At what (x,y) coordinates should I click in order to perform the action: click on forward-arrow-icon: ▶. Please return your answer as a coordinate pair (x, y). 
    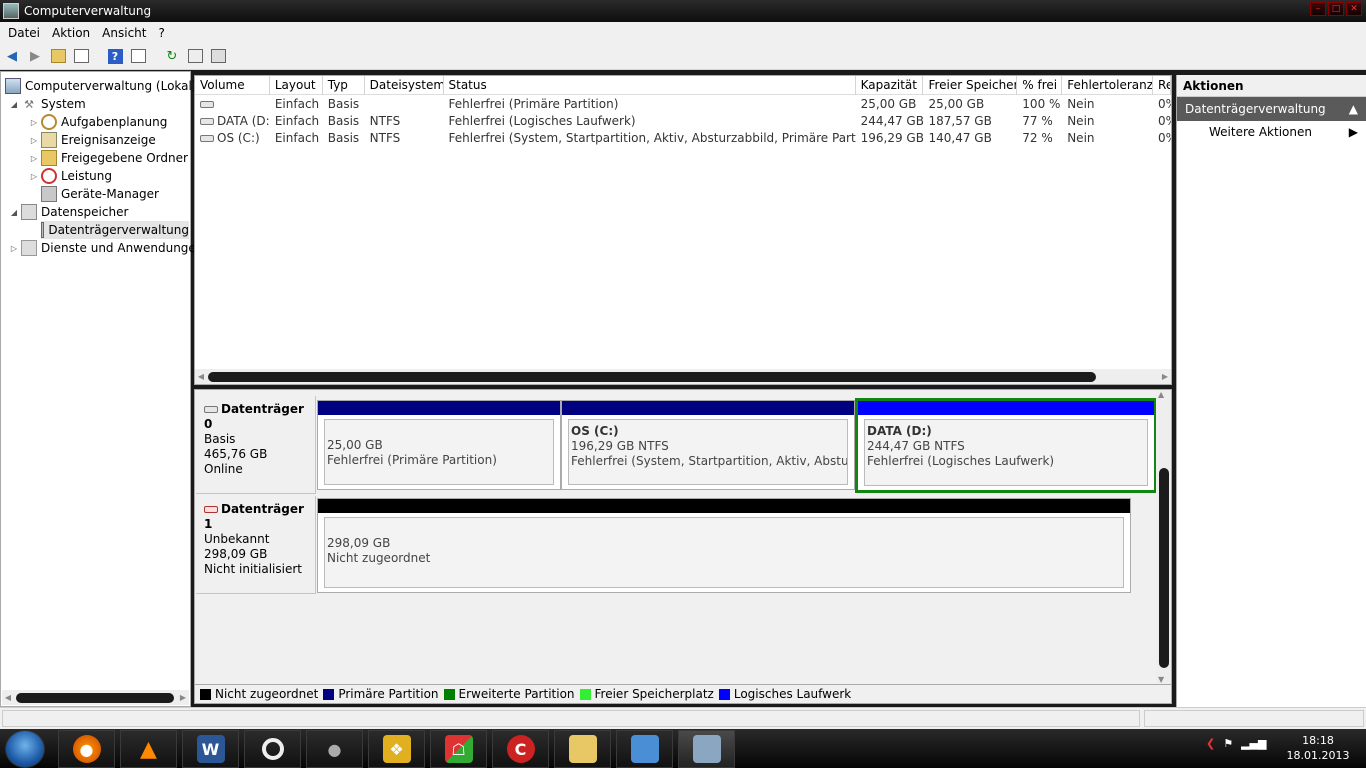
    Looking at the image, I should click on (35, 56).